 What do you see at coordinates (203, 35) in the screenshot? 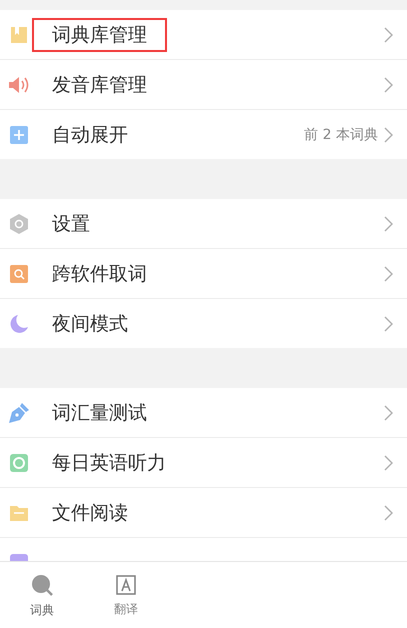
I see `menu-row: 词典库管理` at bounding box center [203, 35].